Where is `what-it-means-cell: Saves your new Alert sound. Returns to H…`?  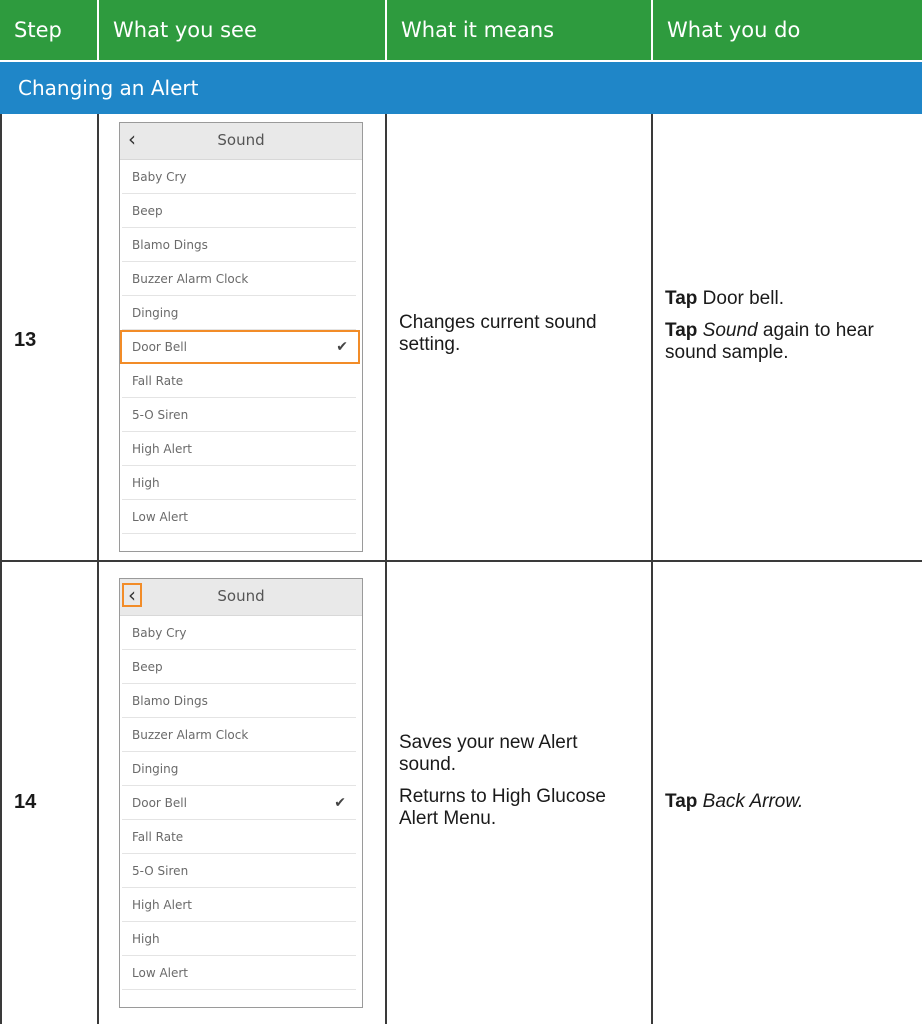
what-it-means-cell: Saves your new Alert sound. Returns to H… is located at coordinates (520, 793).